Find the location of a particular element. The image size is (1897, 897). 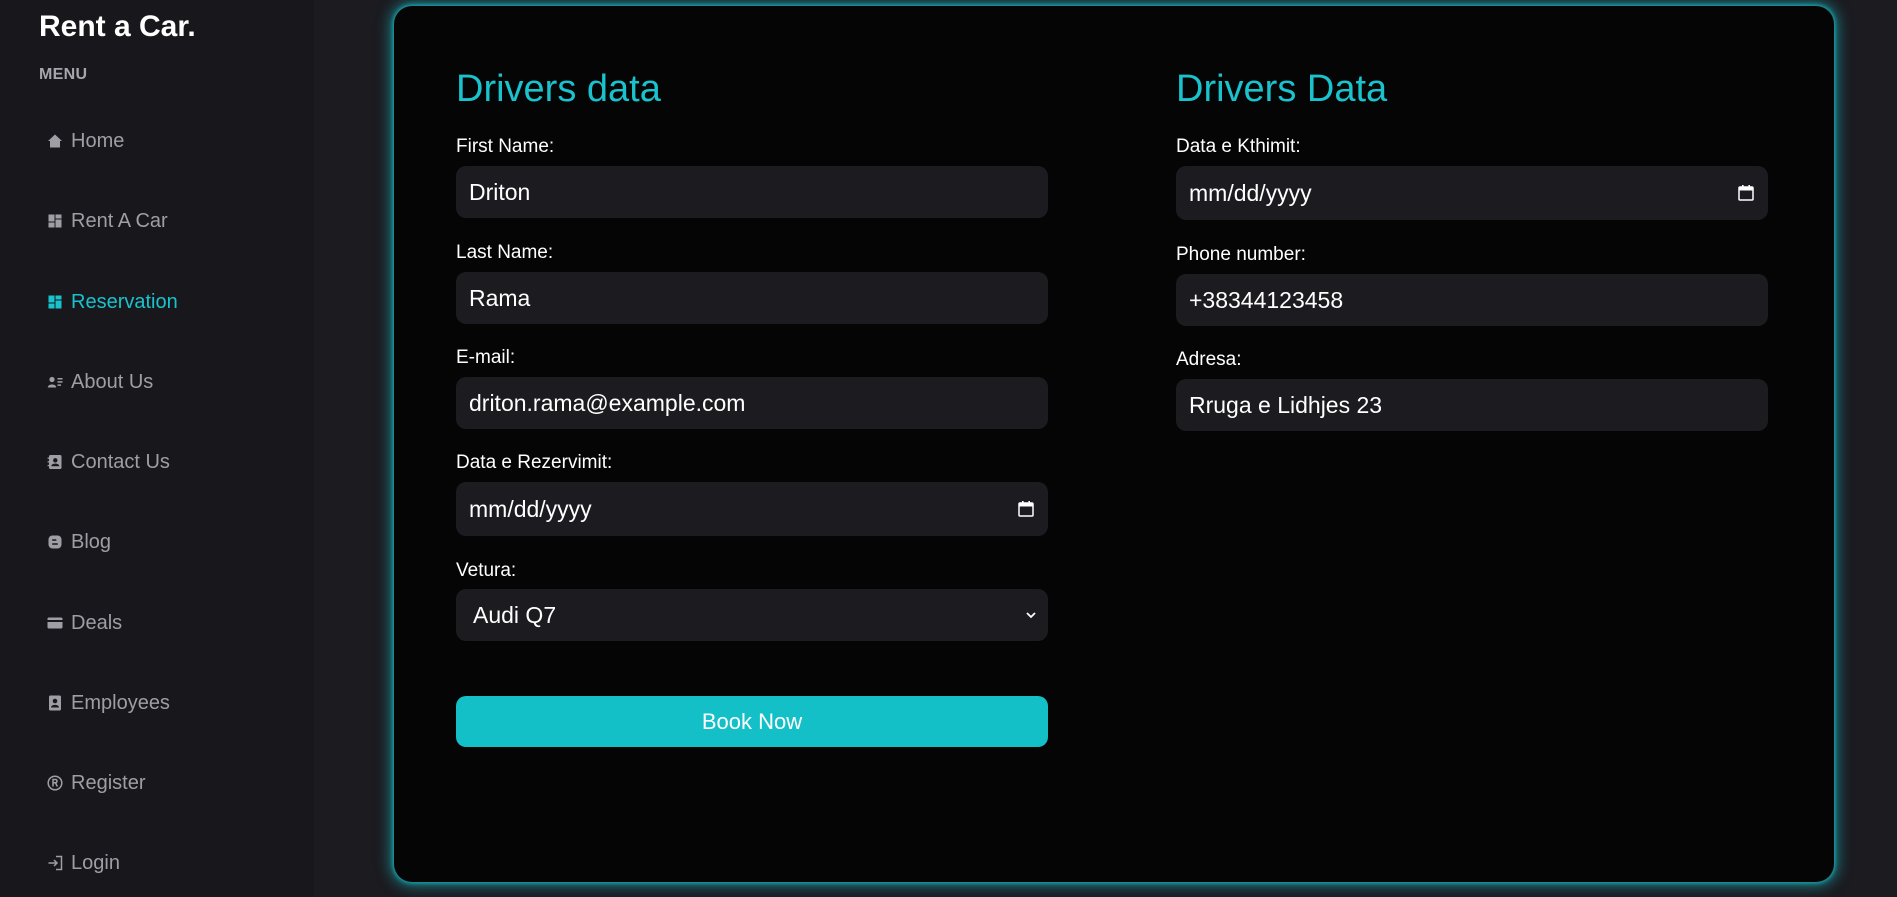

badge-icon is located at coordinates (55, 703).